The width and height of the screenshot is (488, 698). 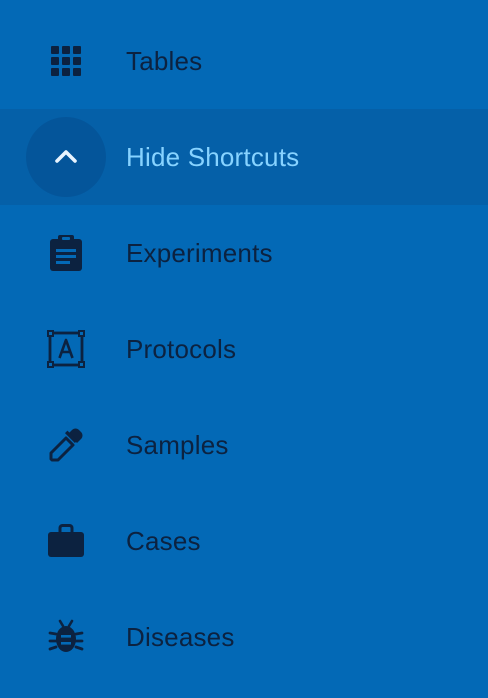 I want to click on nav-item-diseases: Diseases, so click(x=244, y=637).